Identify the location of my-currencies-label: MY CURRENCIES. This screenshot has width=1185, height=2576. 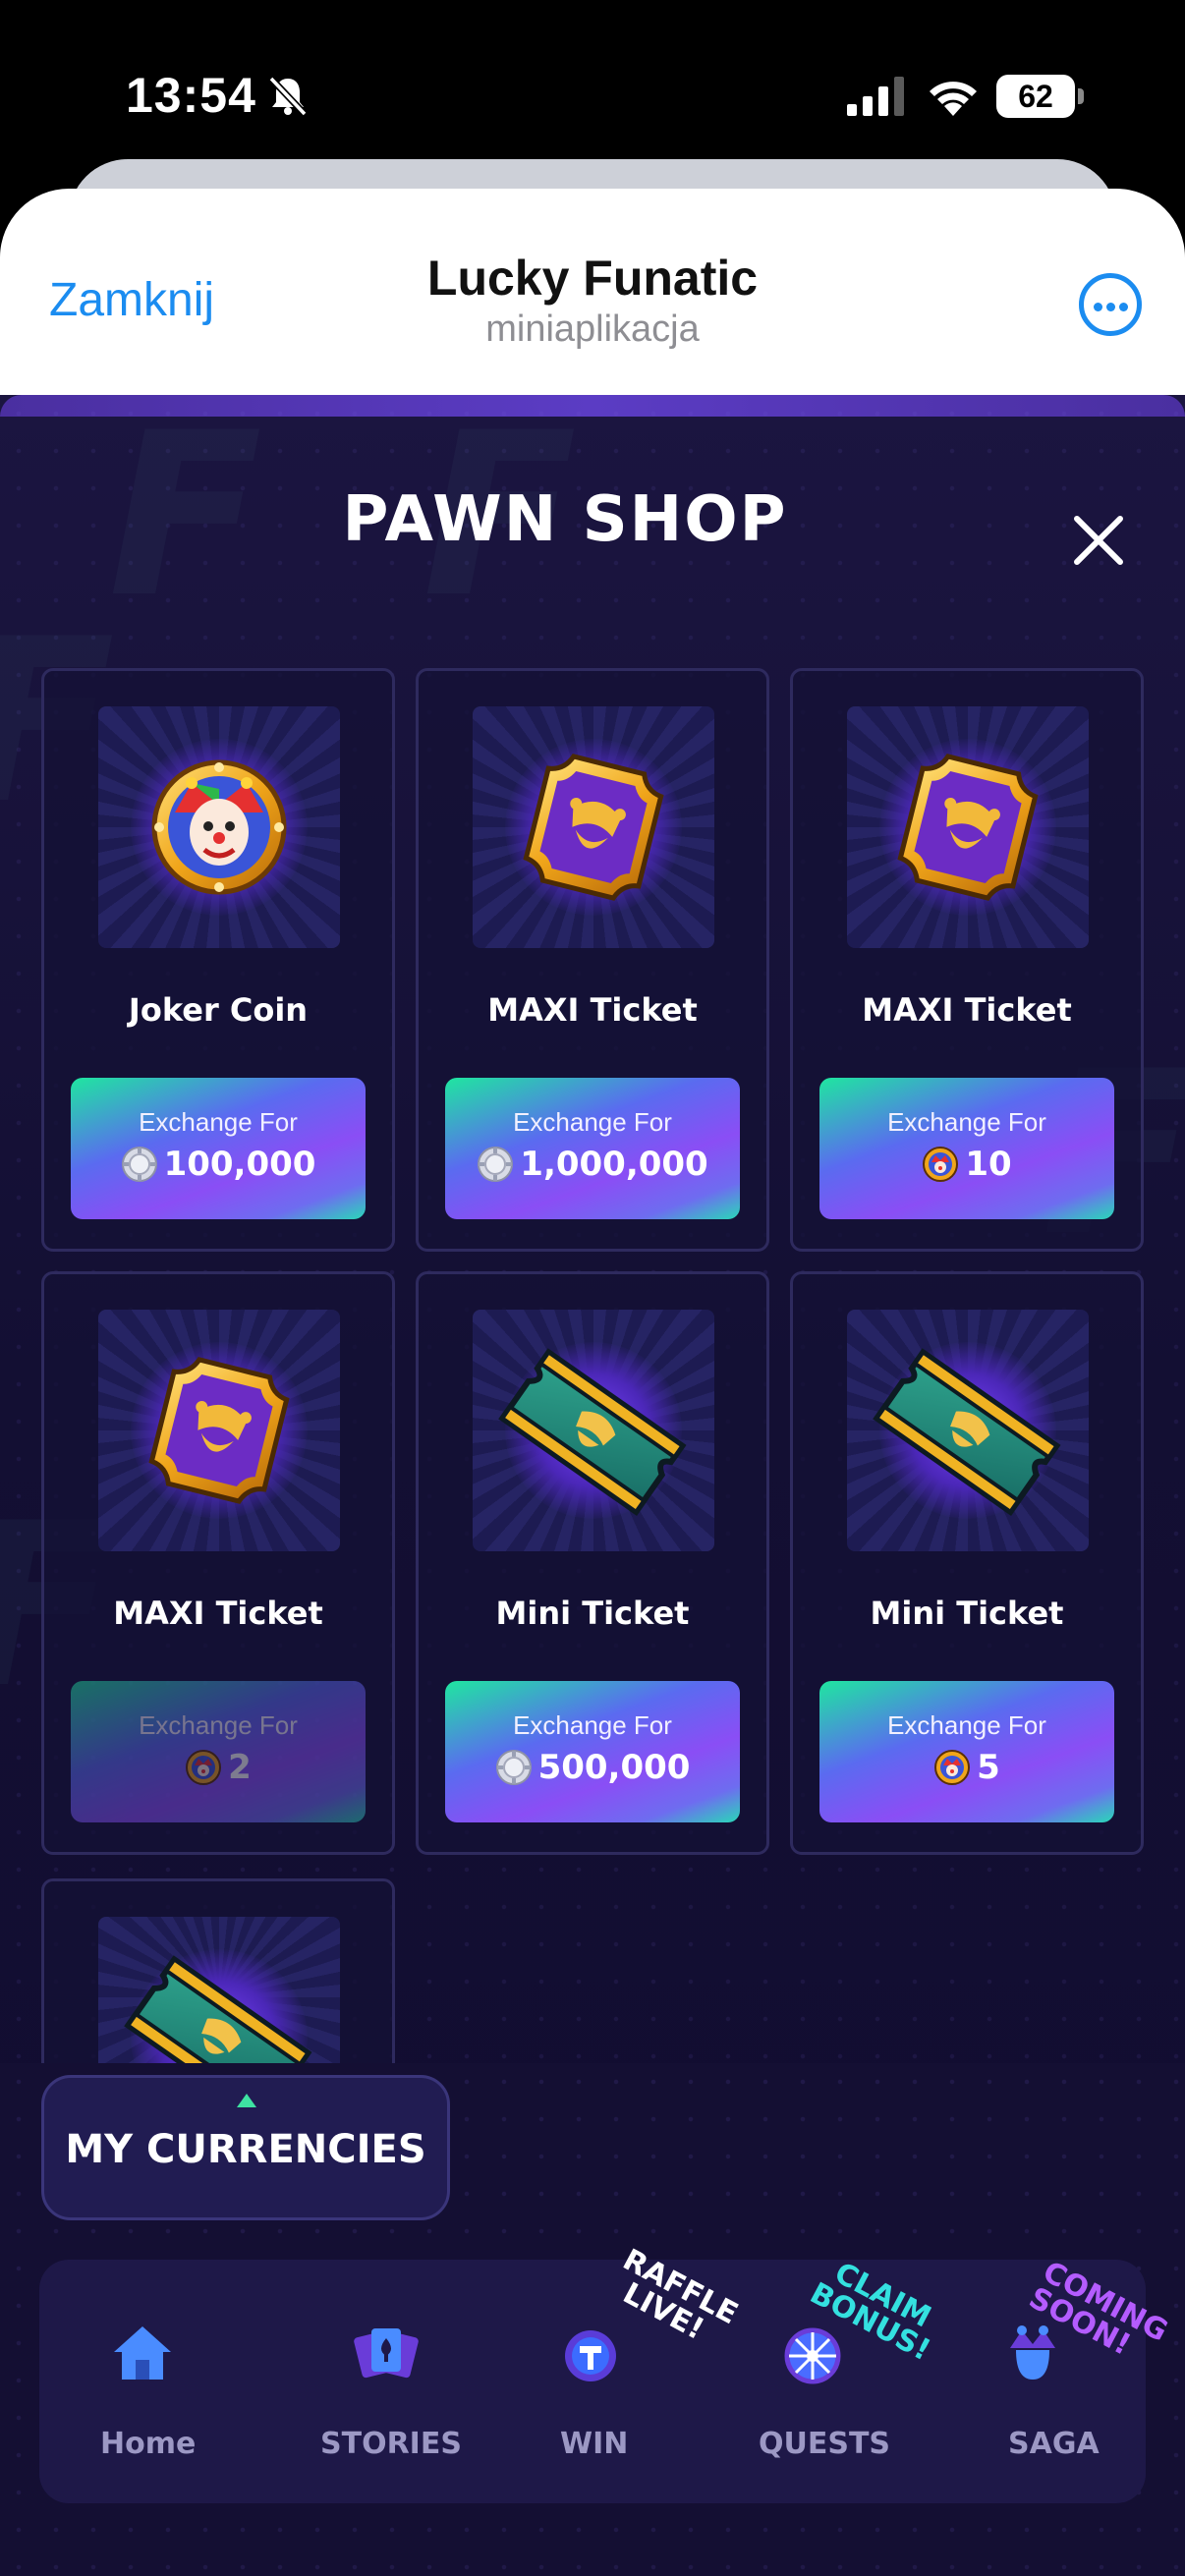
(246, 2149).